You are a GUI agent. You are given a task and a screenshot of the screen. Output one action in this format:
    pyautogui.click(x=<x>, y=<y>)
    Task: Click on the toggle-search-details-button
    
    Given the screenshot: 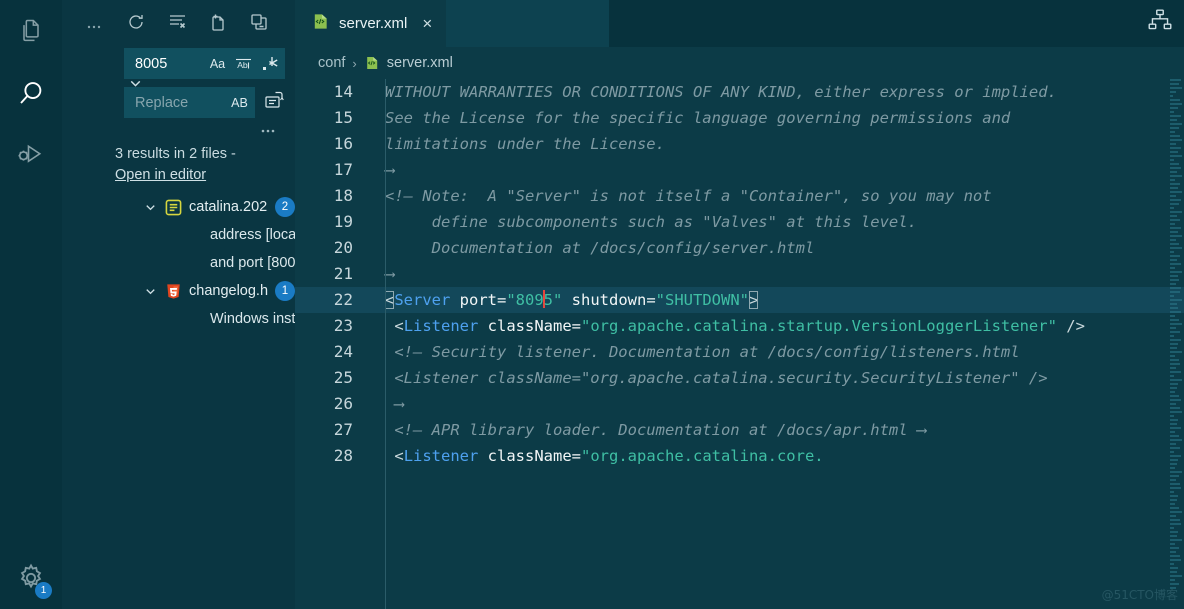 What is the action you would take?
    pyautogui.click(x=204, y=131)
    